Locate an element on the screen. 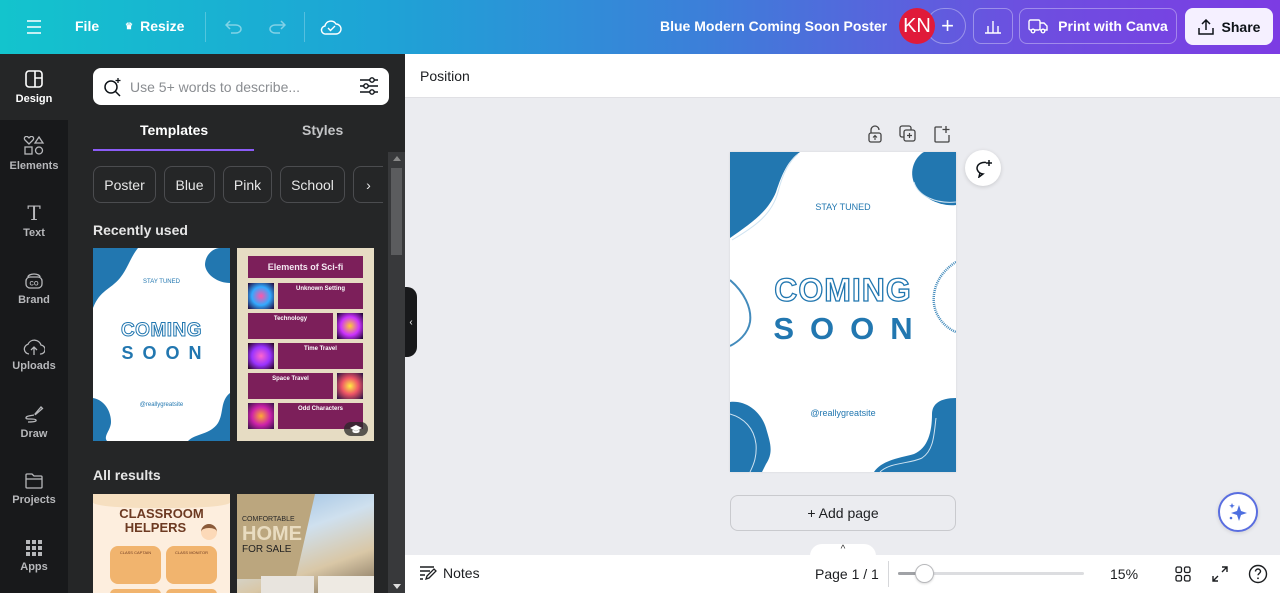  thumb-coming: COMING is located at coordinates (161, 331).